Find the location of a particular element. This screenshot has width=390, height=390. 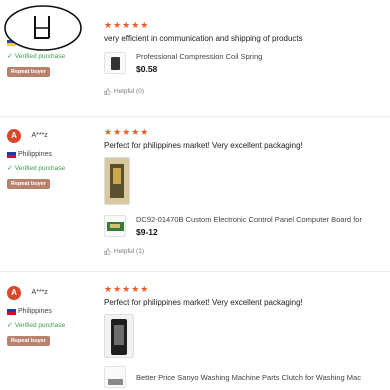

helpful-button: Helpful (1) is located at coordinates (247, 251).